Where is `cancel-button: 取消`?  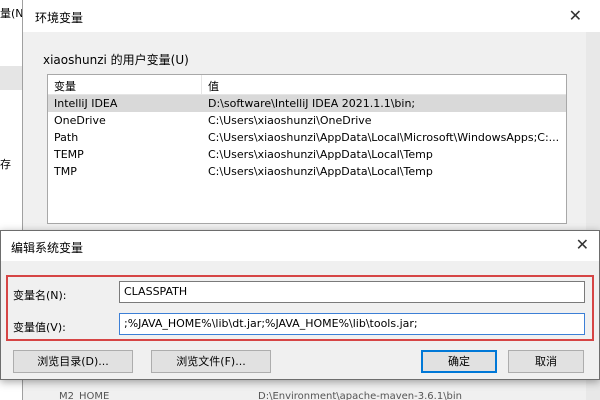
cancel-button: 取消 is located at coordinates (546, 361).